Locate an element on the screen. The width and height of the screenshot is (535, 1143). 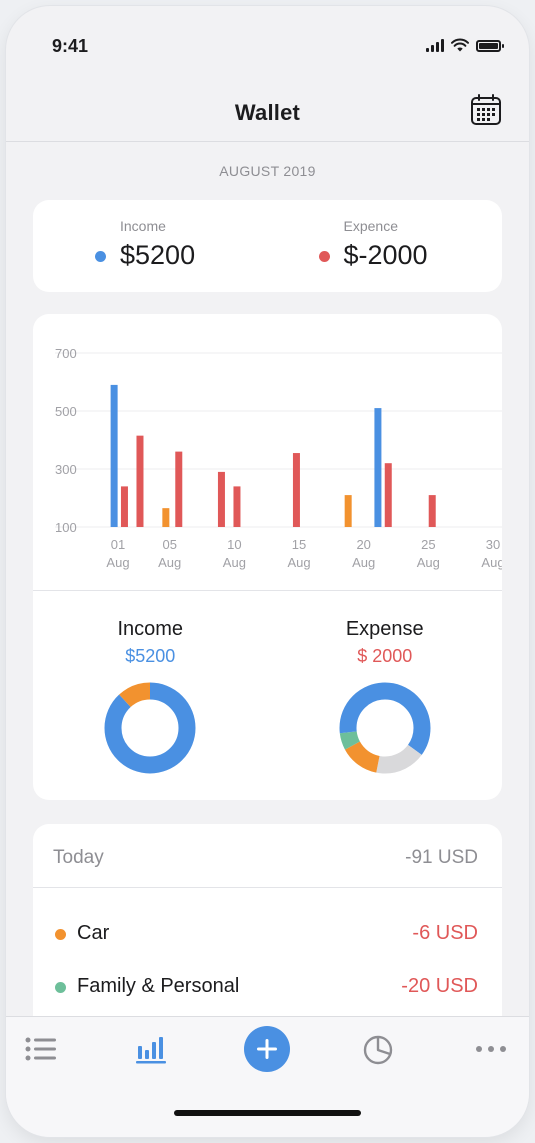
transaction-category: Car is located at coordinates (93, 933).